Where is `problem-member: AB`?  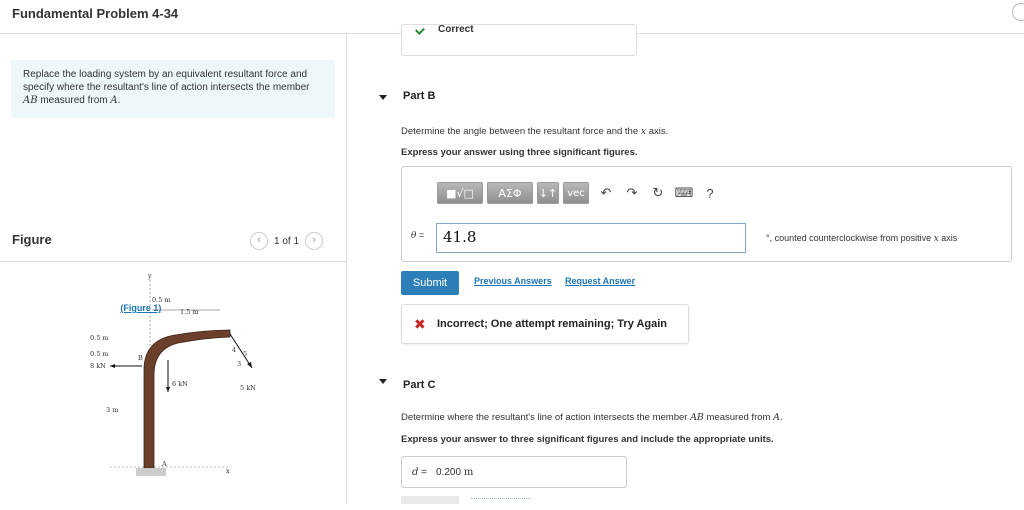
problem-member: AB is located at coordinates (30, 100).